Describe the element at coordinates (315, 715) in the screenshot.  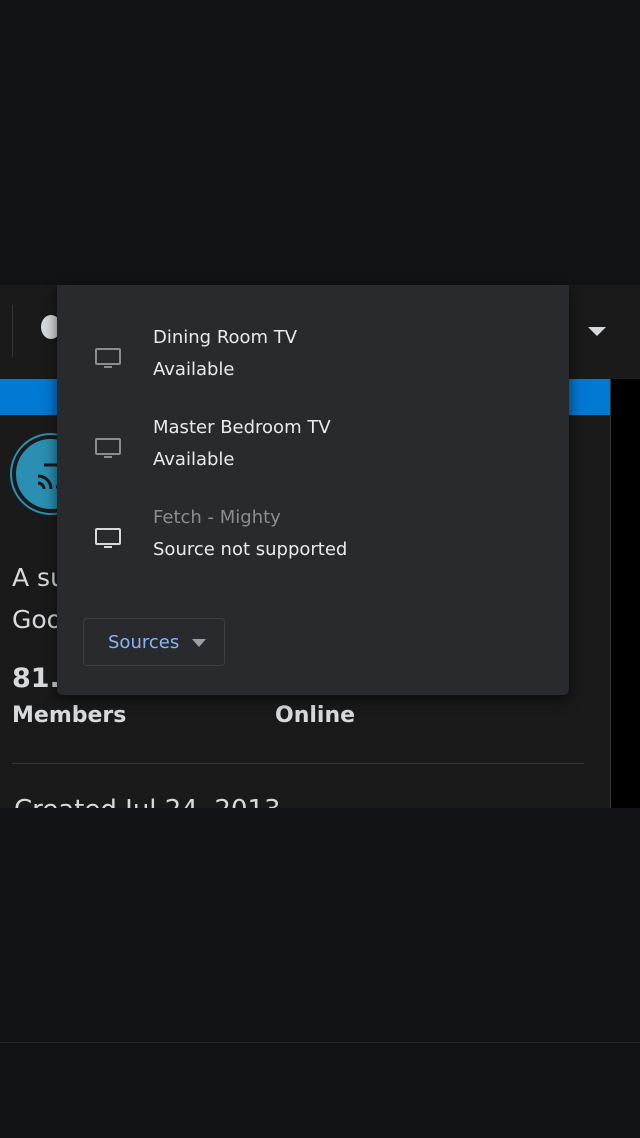
I see `online-label: Online` at that location.